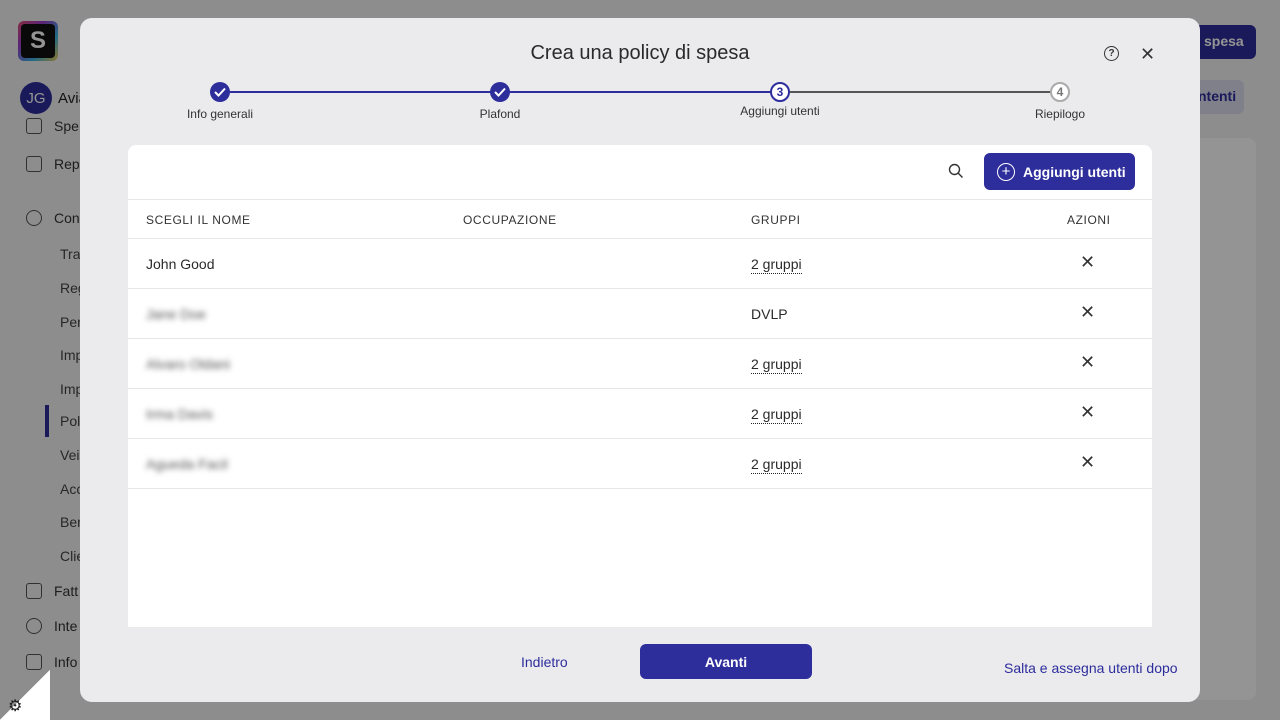 The height and width of the screenshot is (720, 1280). I want to click on step-4-indicator: 4, so click(1060, 92).